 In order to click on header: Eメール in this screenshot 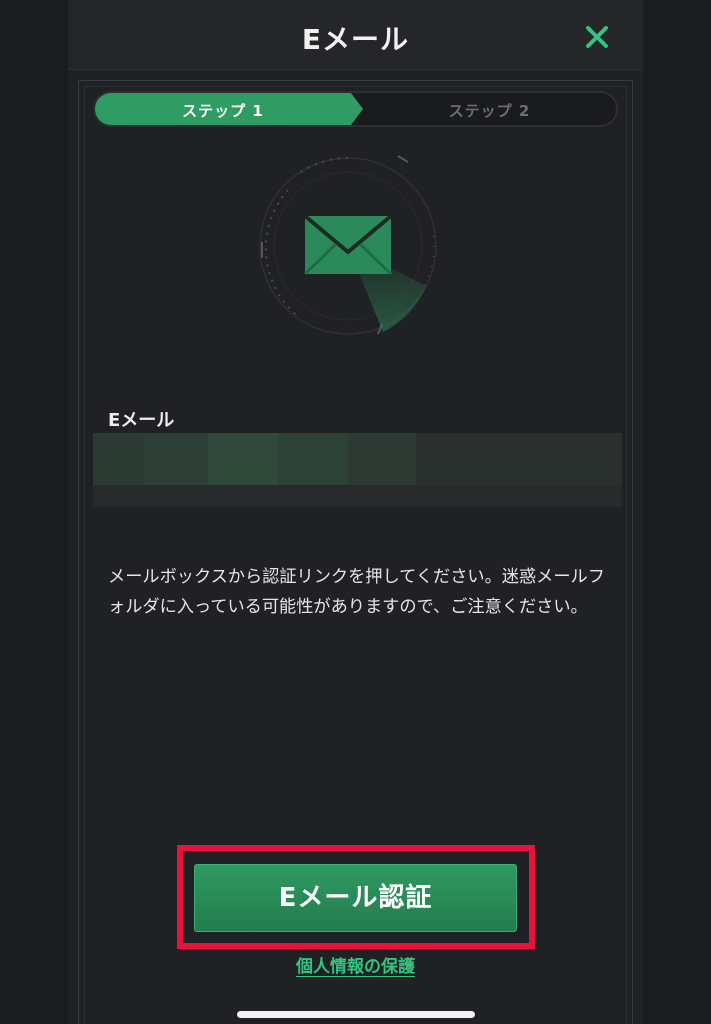, I will do `click(355, 35)`.